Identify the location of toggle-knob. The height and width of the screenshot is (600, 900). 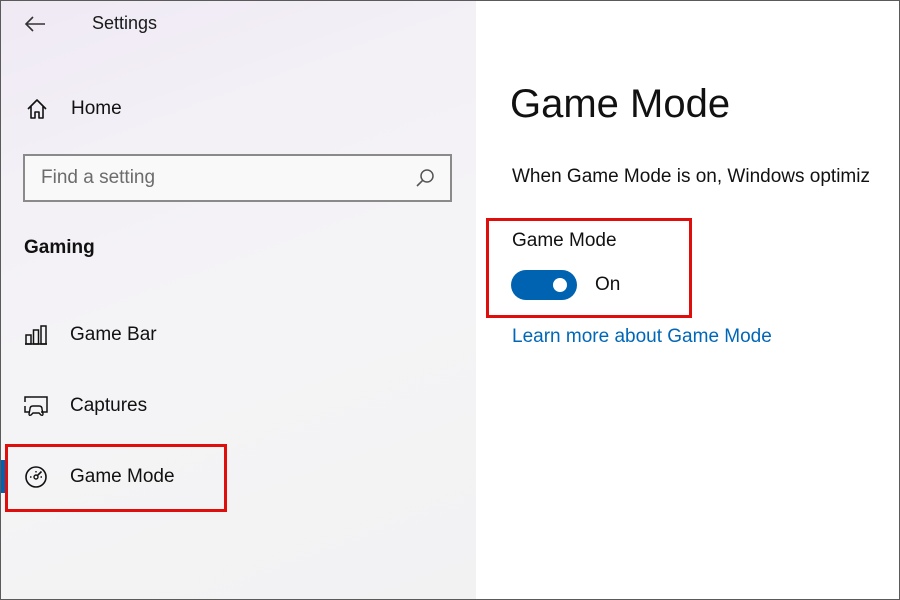
(560, 285).